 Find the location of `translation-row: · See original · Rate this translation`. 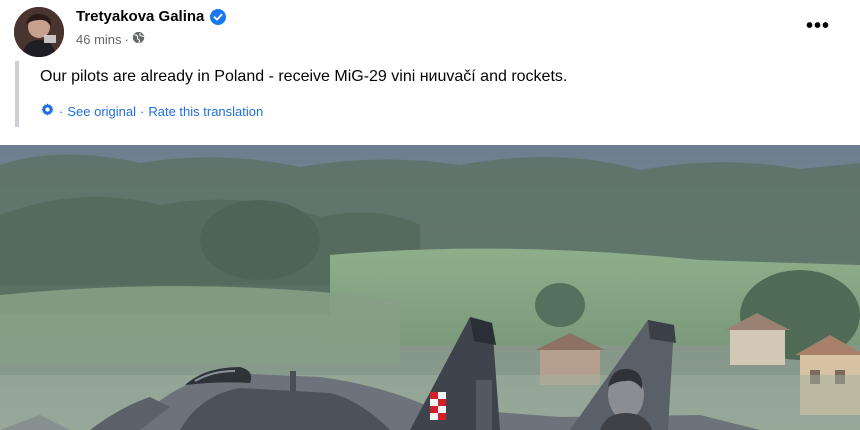

translation-row: · See original · Rate this translation is located at coordinates (151, 111).